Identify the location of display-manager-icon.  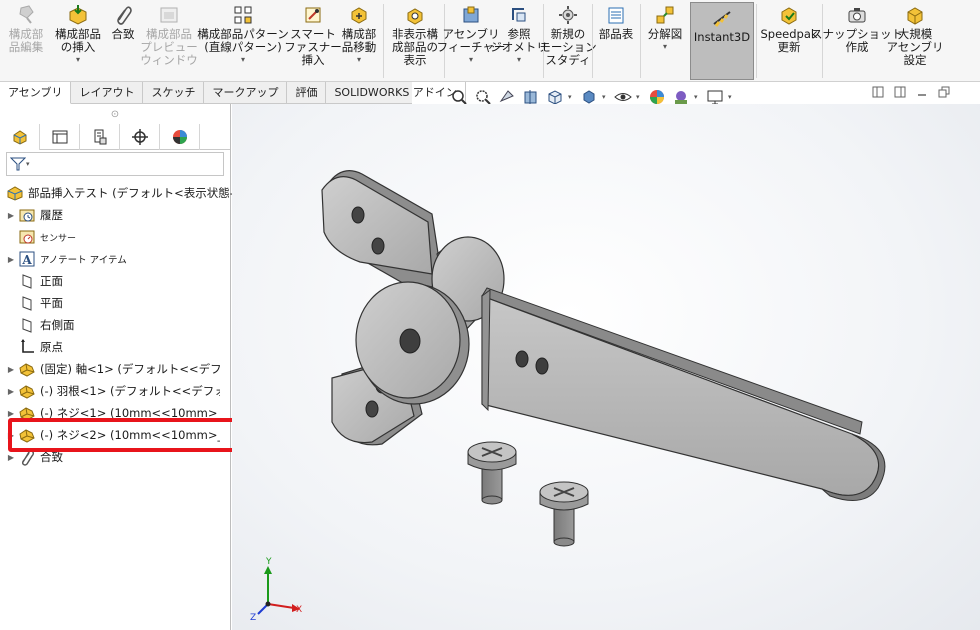
(179, 137).